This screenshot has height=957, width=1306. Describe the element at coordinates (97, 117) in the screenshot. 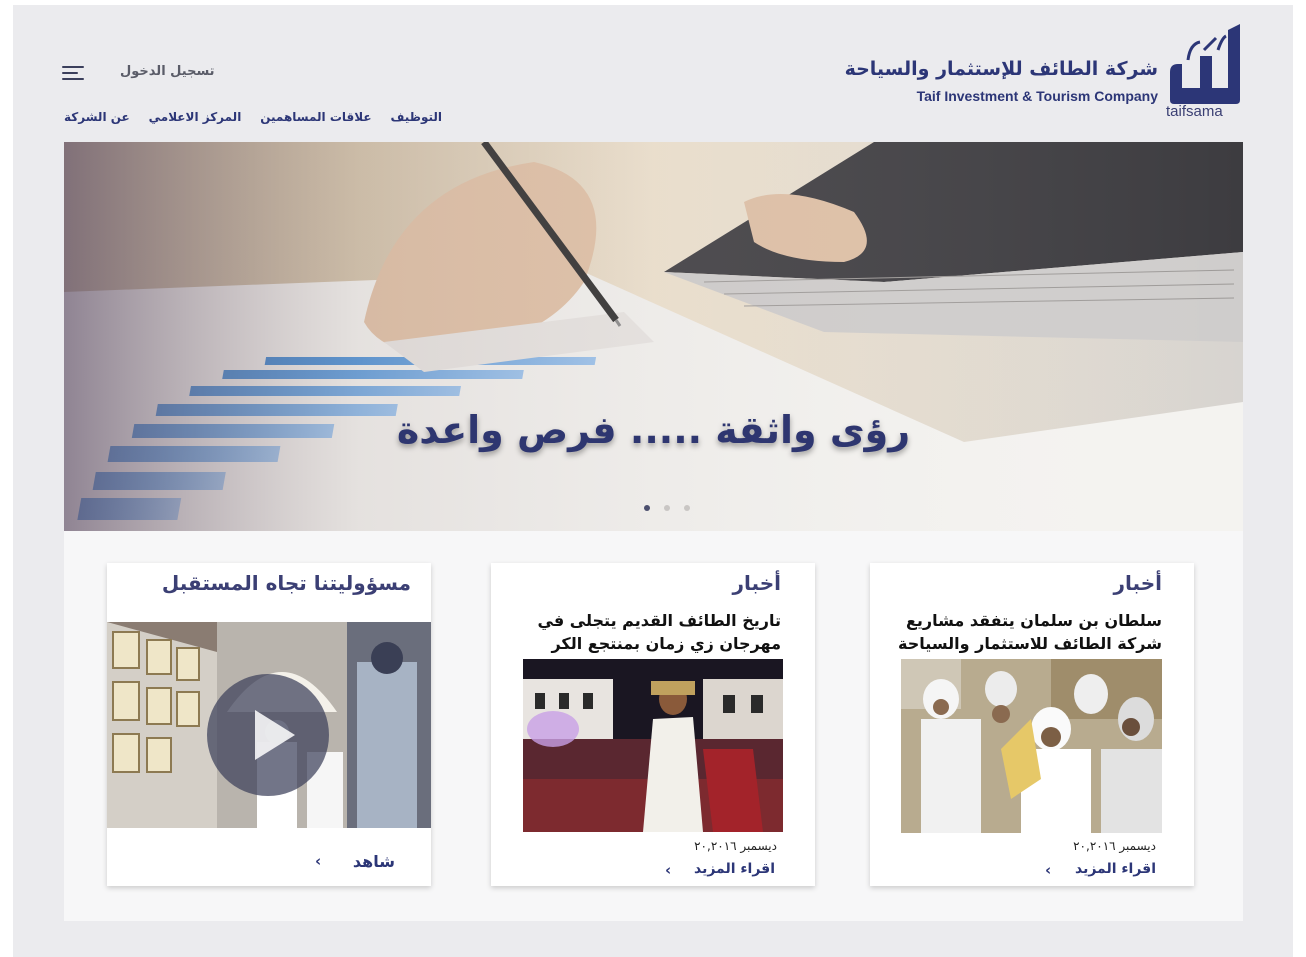

I see `nav-about: عن الشركة` at that location.